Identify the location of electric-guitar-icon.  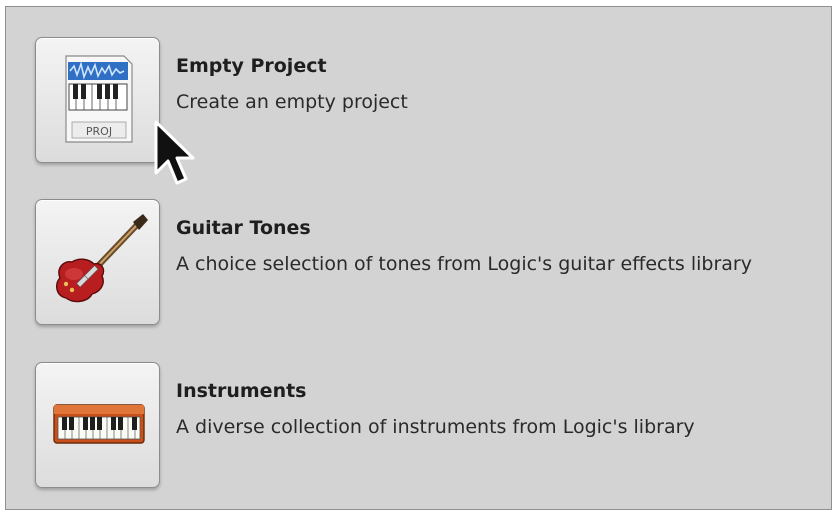
(101, 258).